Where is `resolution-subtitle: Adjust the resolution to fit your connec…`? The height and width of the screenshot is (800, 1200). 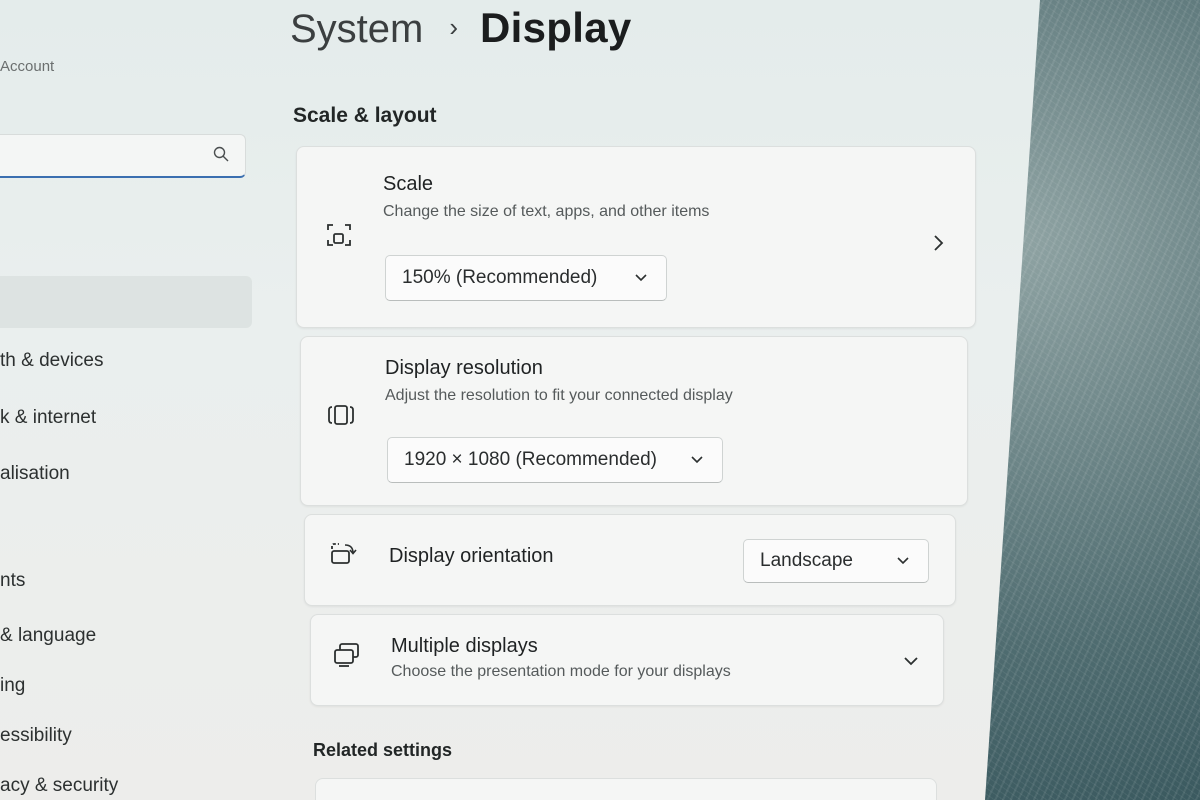
resolution-subtitle: Adjust the resolution to fit your connec… is located at coordinates (559, 395).